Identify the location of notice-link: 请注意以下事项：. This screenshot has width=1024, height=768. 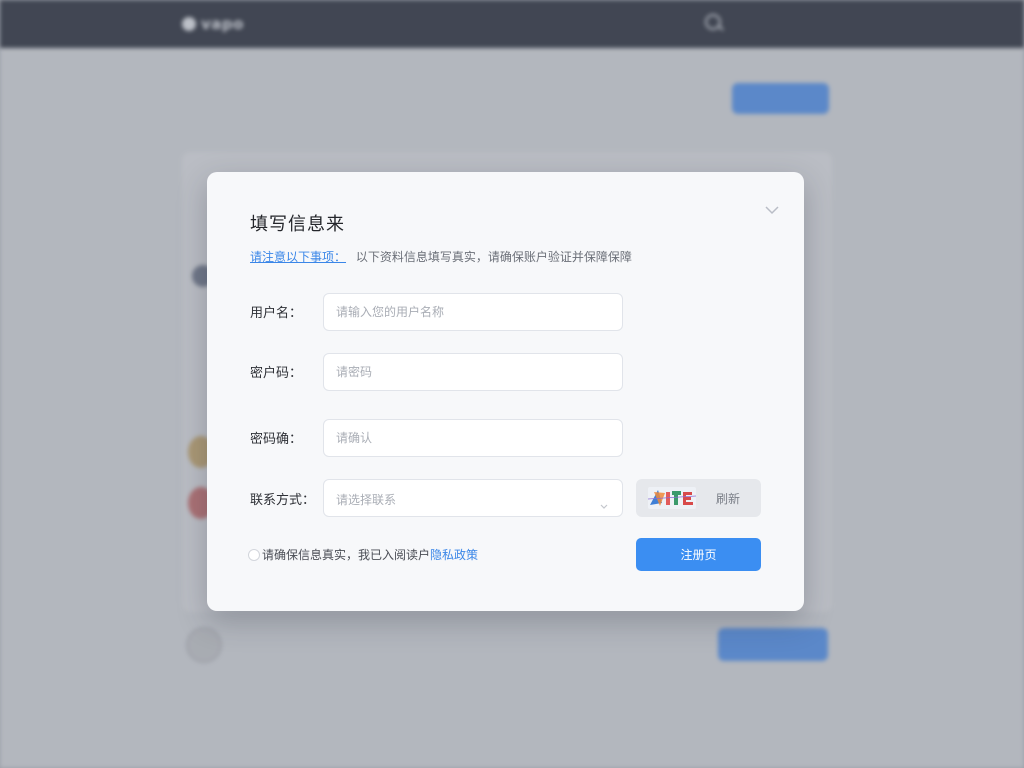
(298, 257).